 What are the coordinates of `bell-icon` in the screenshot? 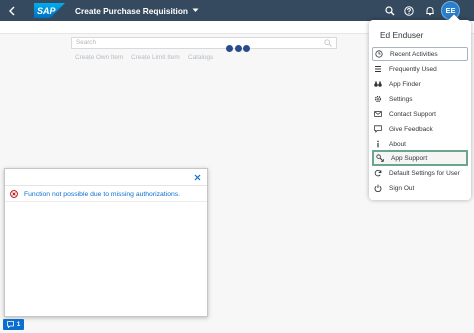 It's located at (430, 10).